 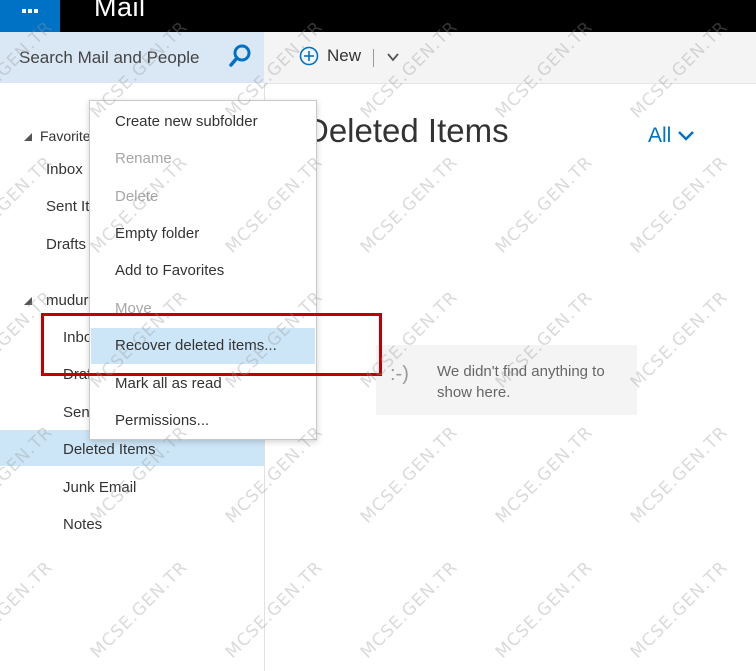 I want to click on folder-item: Junk Email, so click(x=99, y=487).